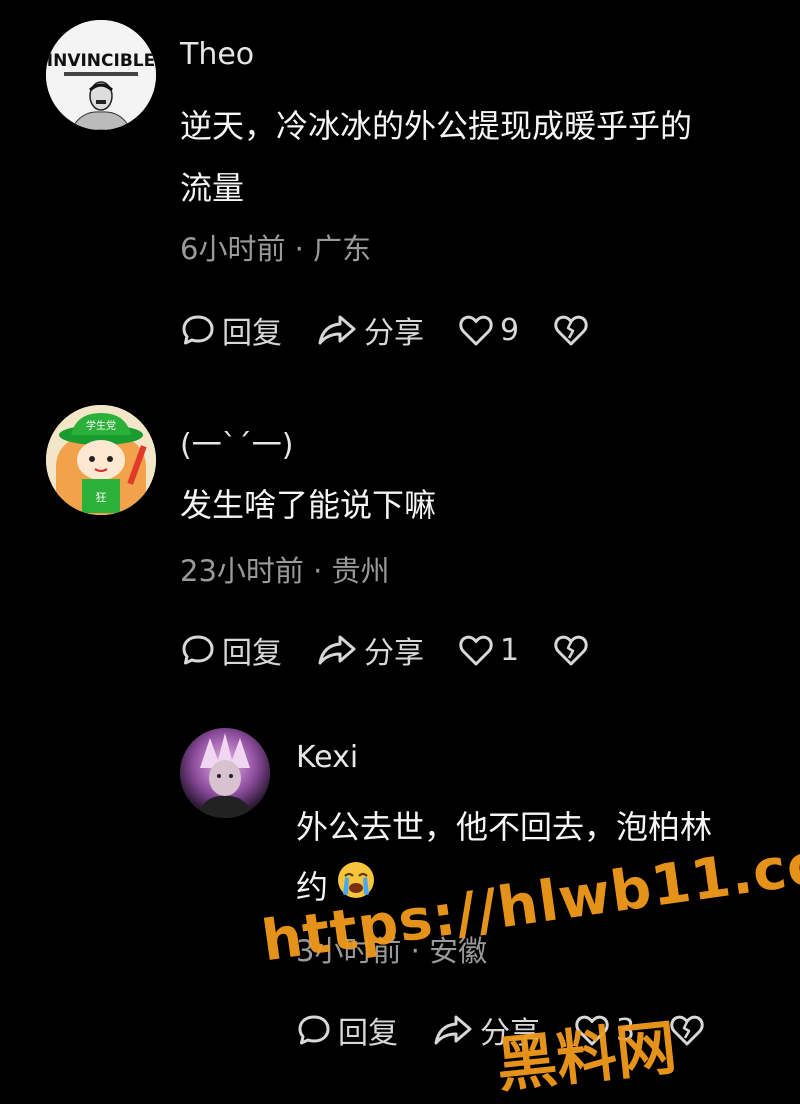  I want to click on avatar-user-2: 学生党 狂, so click(101, 460).